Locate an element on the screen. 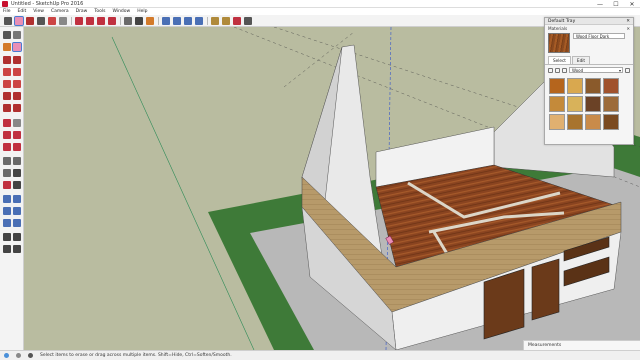  menu-edit: Edit is located at coordinates (22, 11).